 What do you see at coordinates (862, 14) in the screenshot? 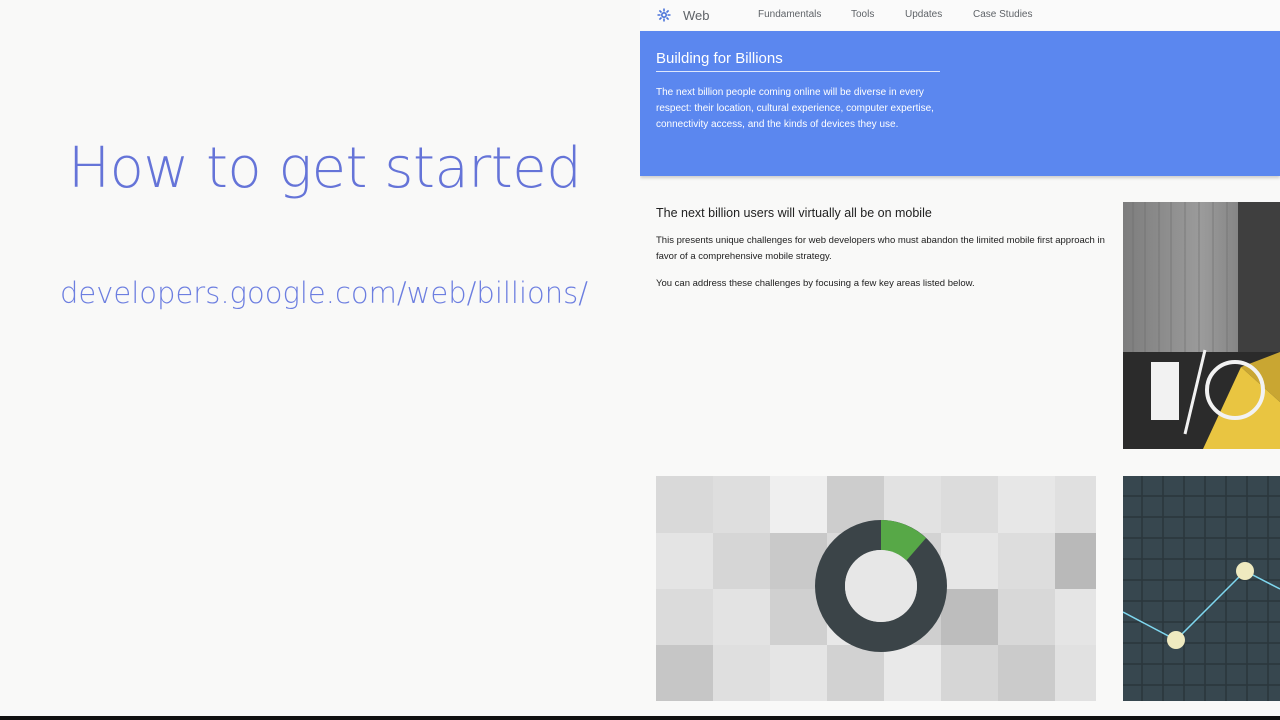
I see `nav-tools: Tools` at bounding box center [862, 14].